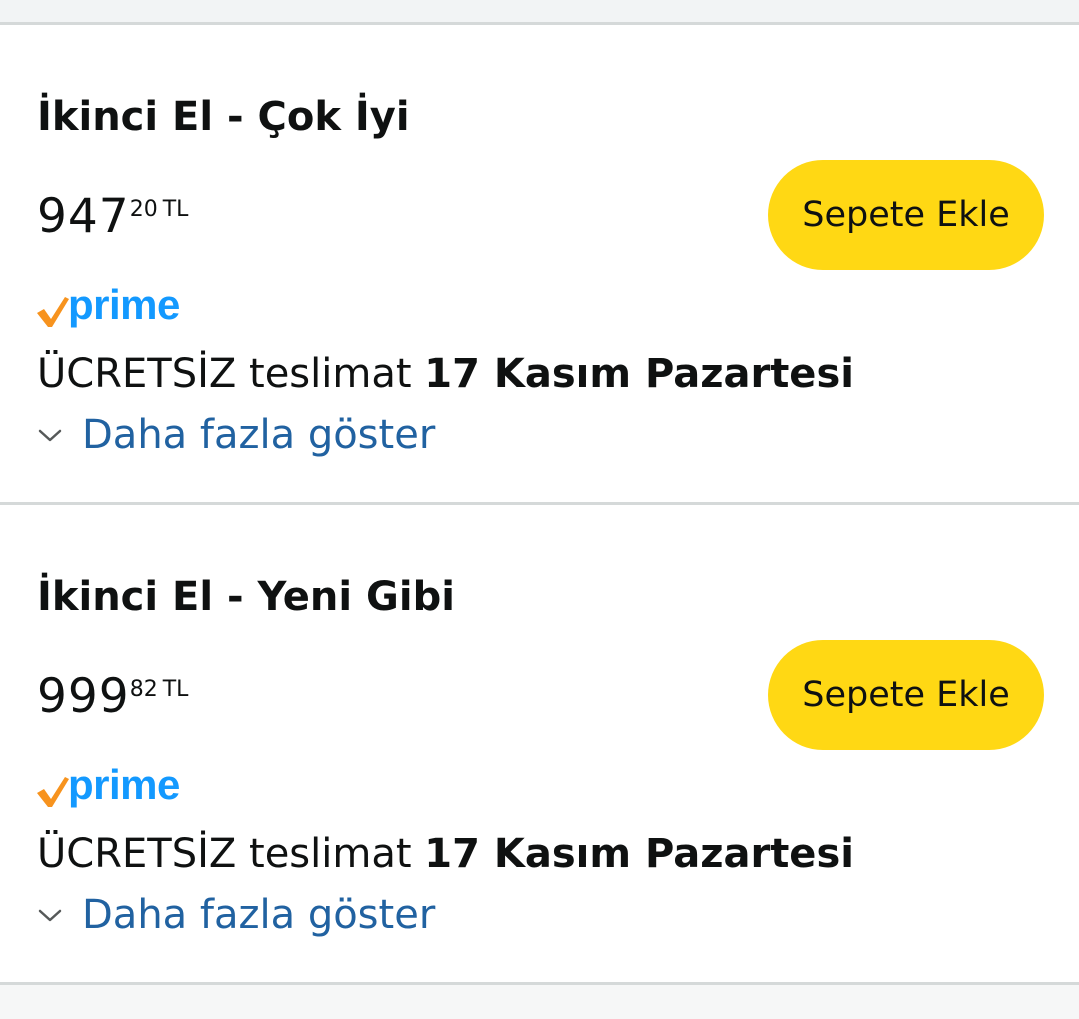 The width and height of the screenshot is (1079, 1019). What do you see at coordinates (143, 689) in the screenshot?
I see `price-fraction: 82` at bounding box center [143, 689].